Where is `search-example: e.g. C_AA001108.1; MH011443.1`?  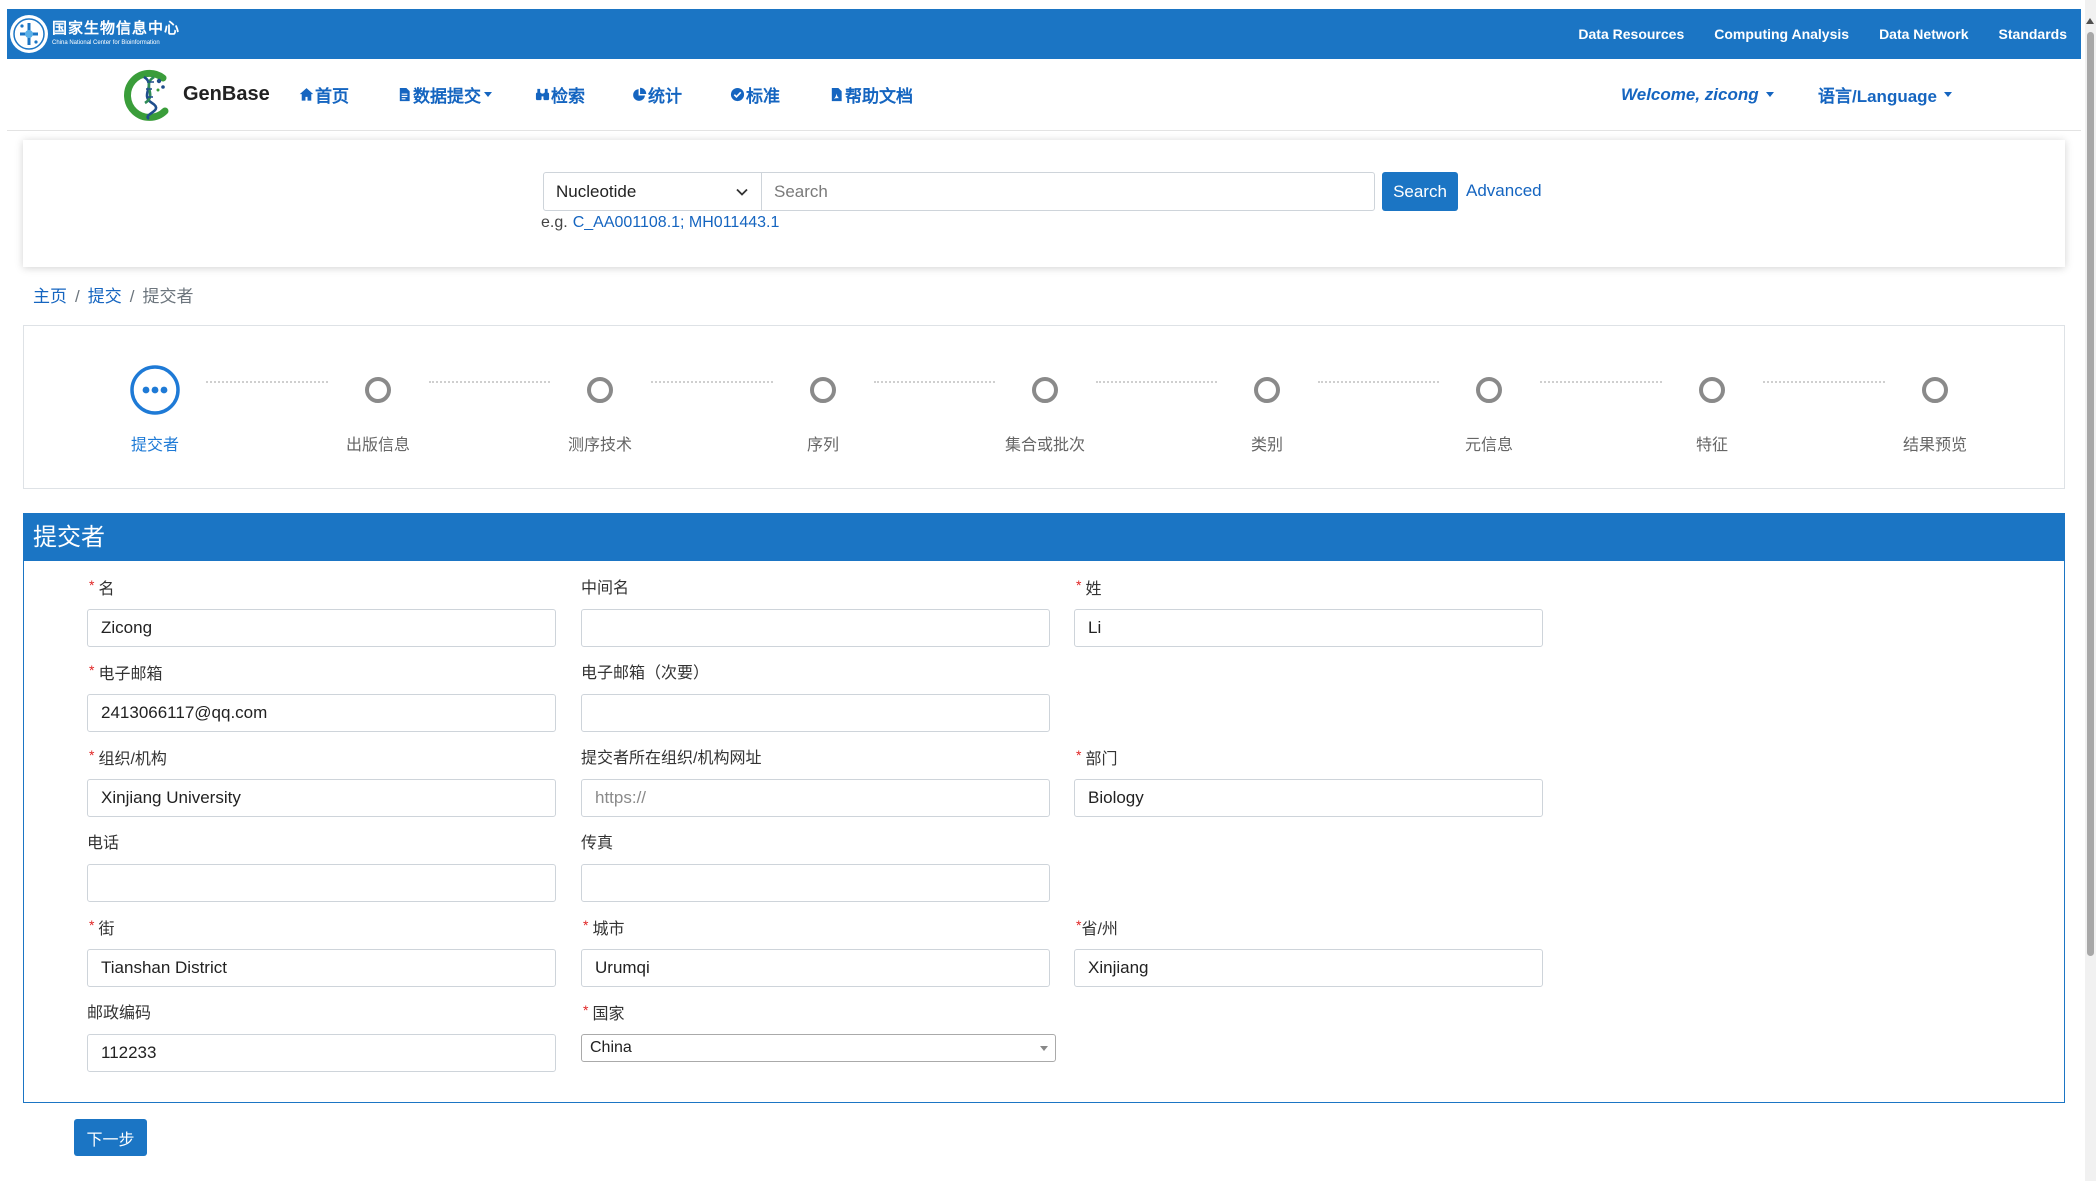 search-example: e.g. C_AA001108.1; MH011443.1 is located at coordinates (660, 223).